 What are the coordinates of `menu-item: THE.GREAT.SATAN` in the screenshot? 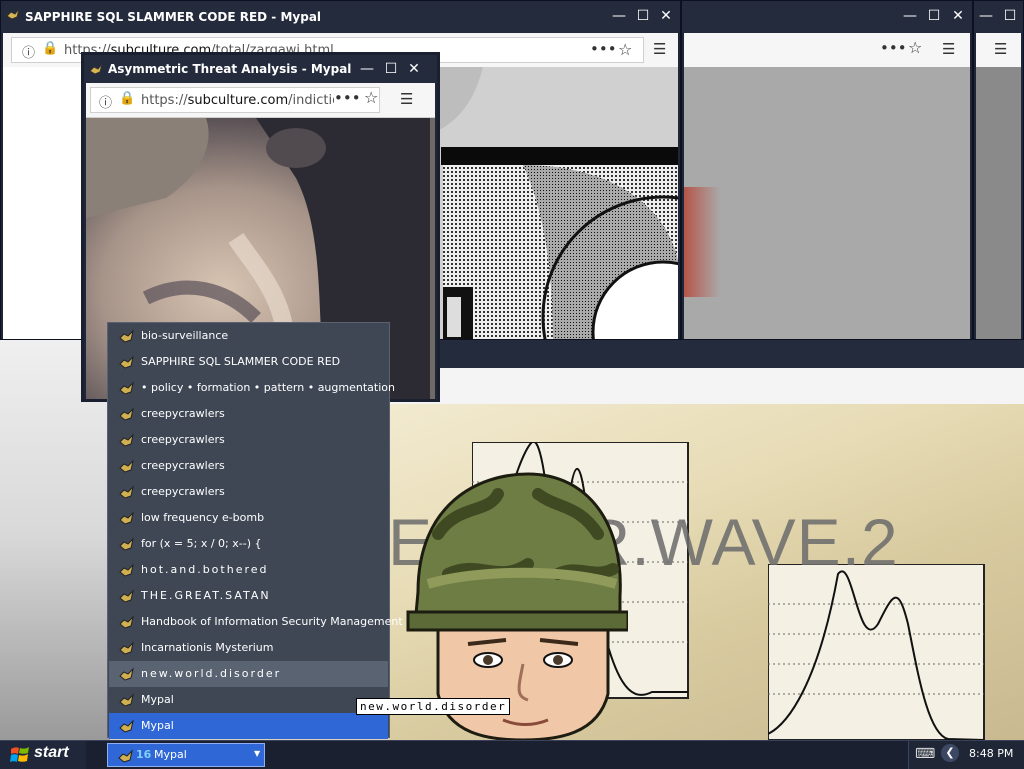 It's located at (248, 596).